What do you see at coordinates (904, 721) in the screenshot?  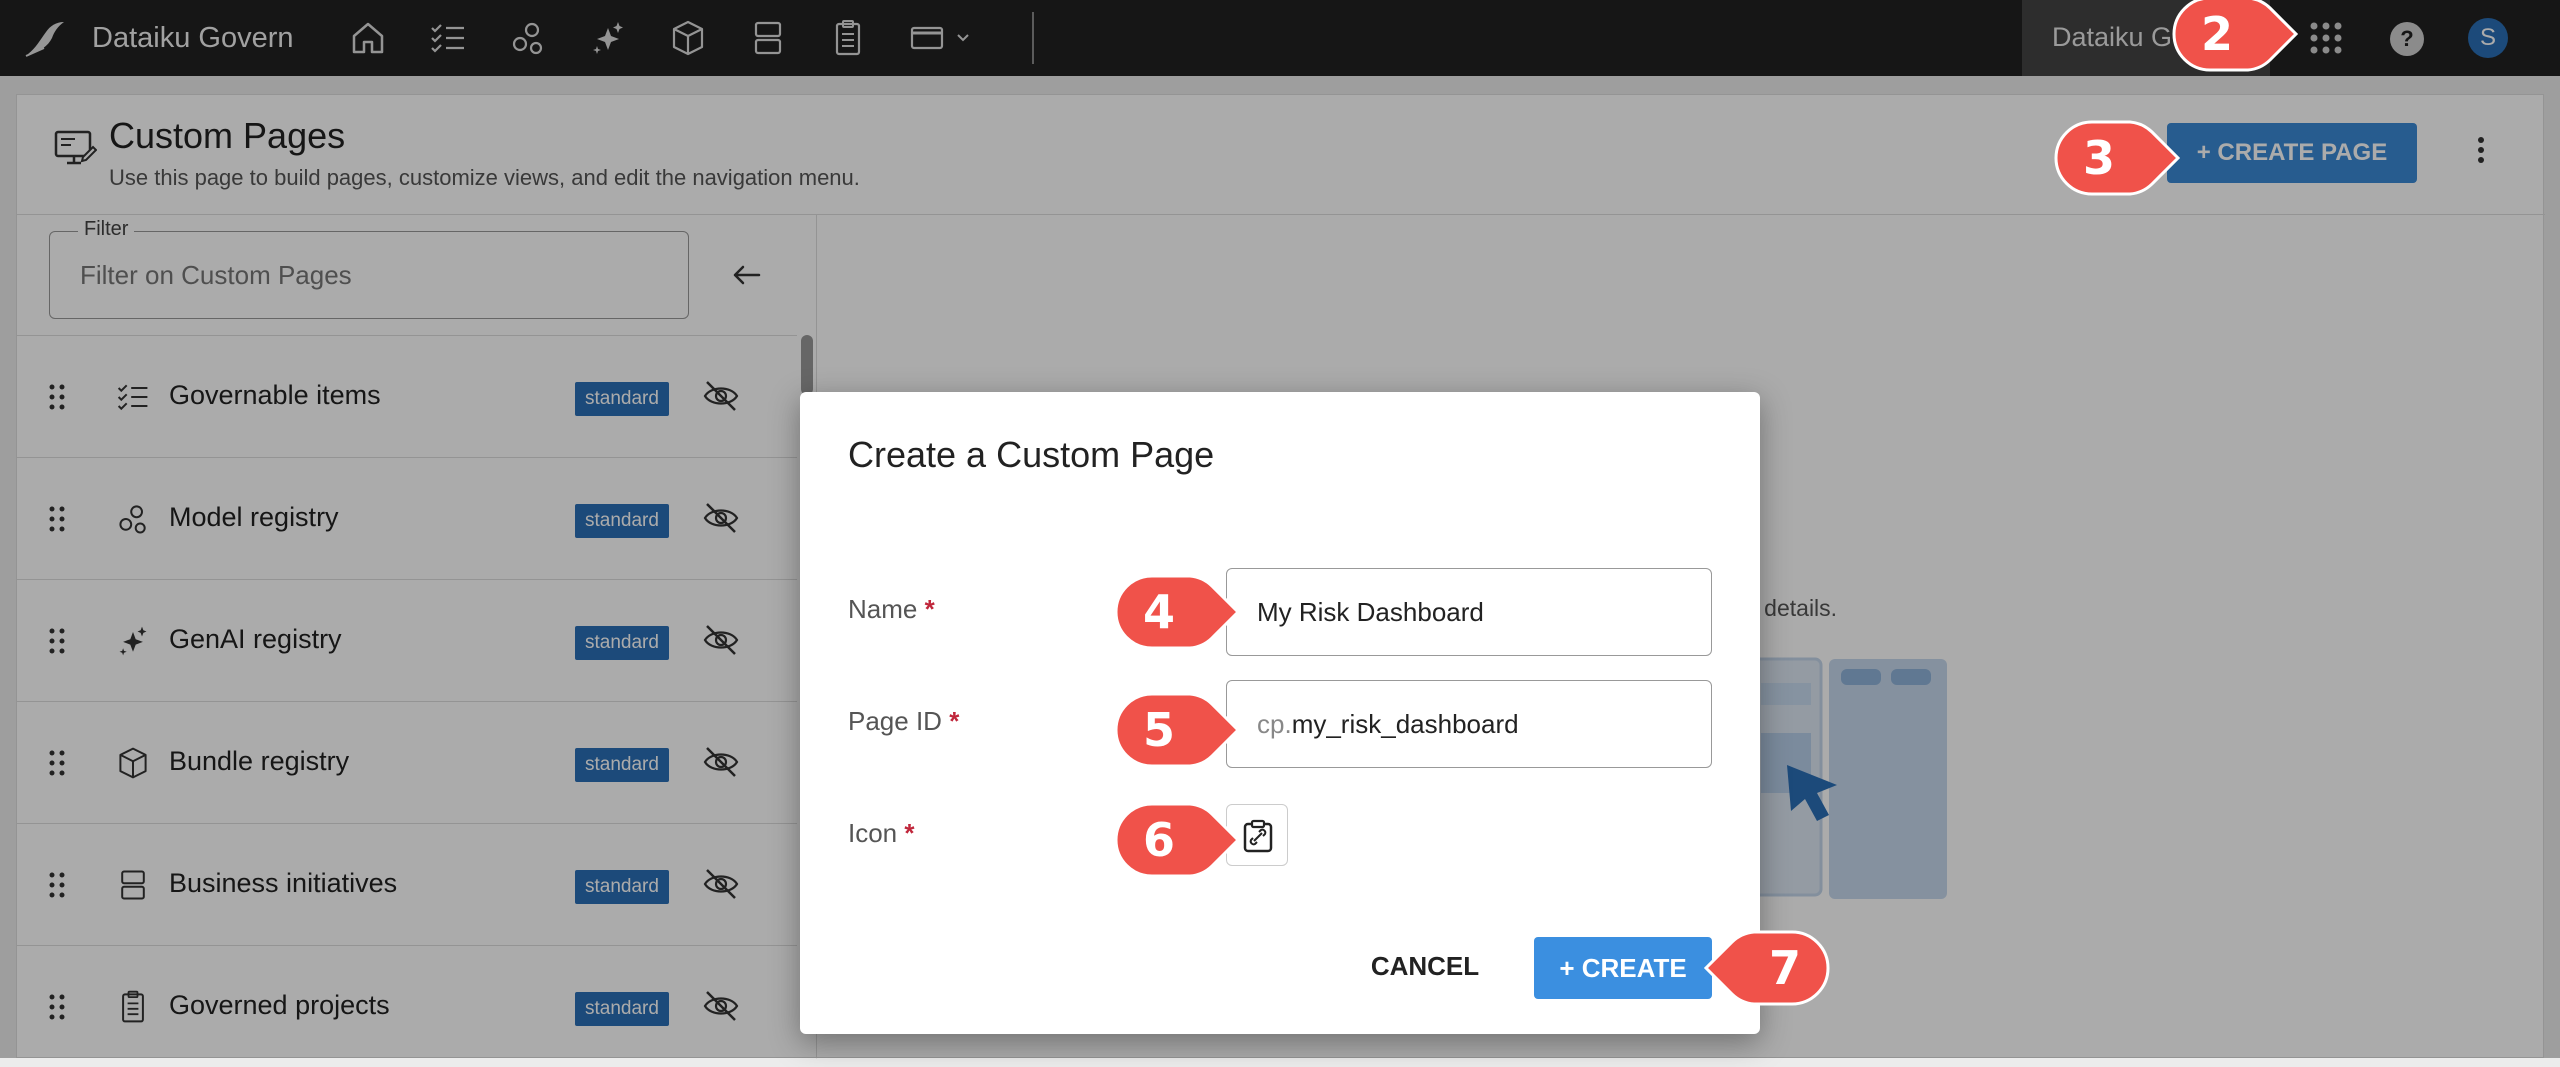 I see `page-id-label: Page ID *` at bounding box center [904, 721].